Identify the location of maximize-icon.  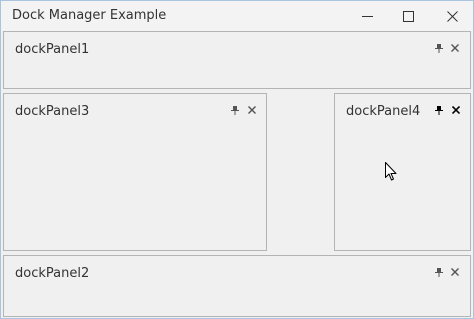
(408, 16).